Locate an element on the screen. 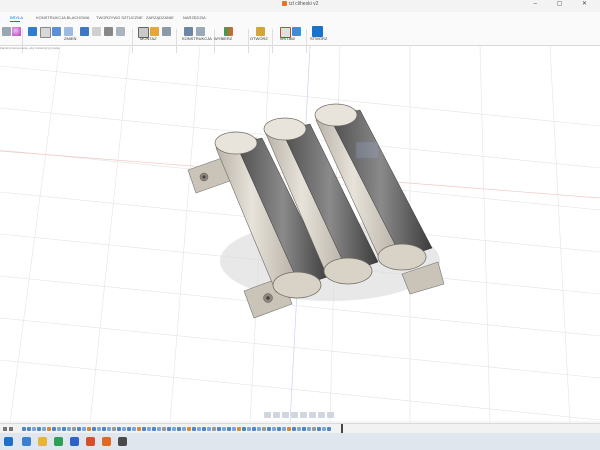  tab-manage: ZARZĄDZANIE is located at coordinates (160, 17).